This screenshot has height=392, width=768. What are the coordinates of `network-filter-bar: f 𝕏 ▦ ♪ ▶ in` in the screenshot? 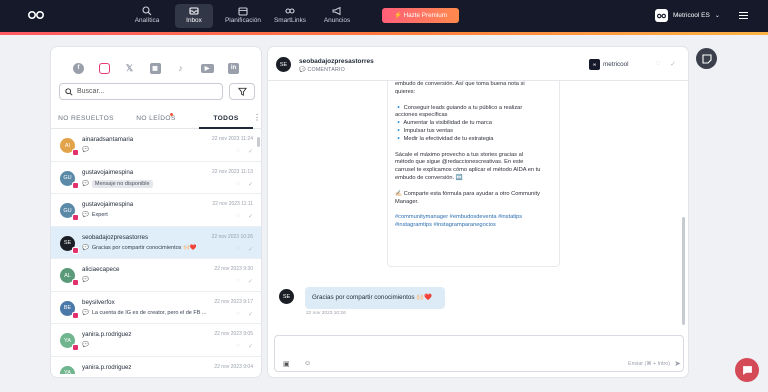 It's located at (156, 62).